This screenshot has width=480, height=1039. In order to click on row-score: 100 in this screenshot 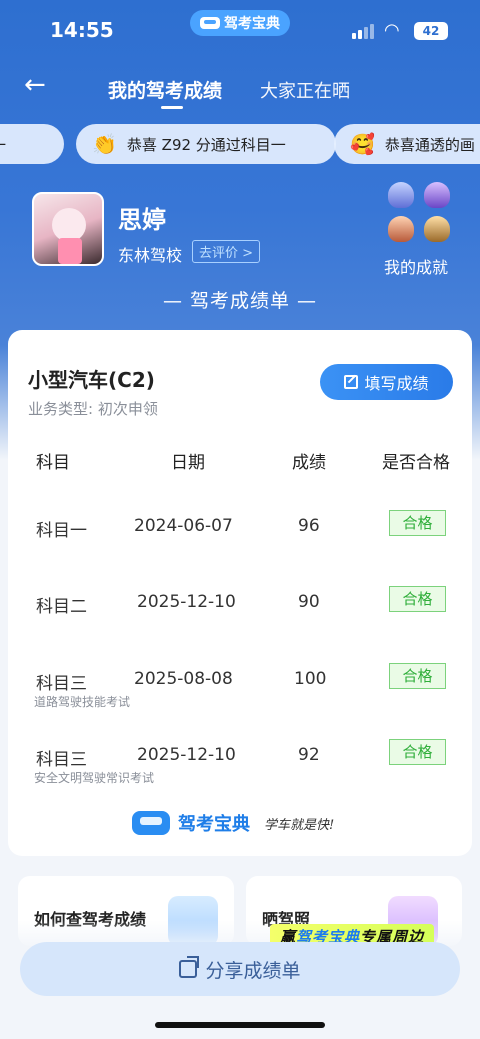, I will do `click(310, 679)`.